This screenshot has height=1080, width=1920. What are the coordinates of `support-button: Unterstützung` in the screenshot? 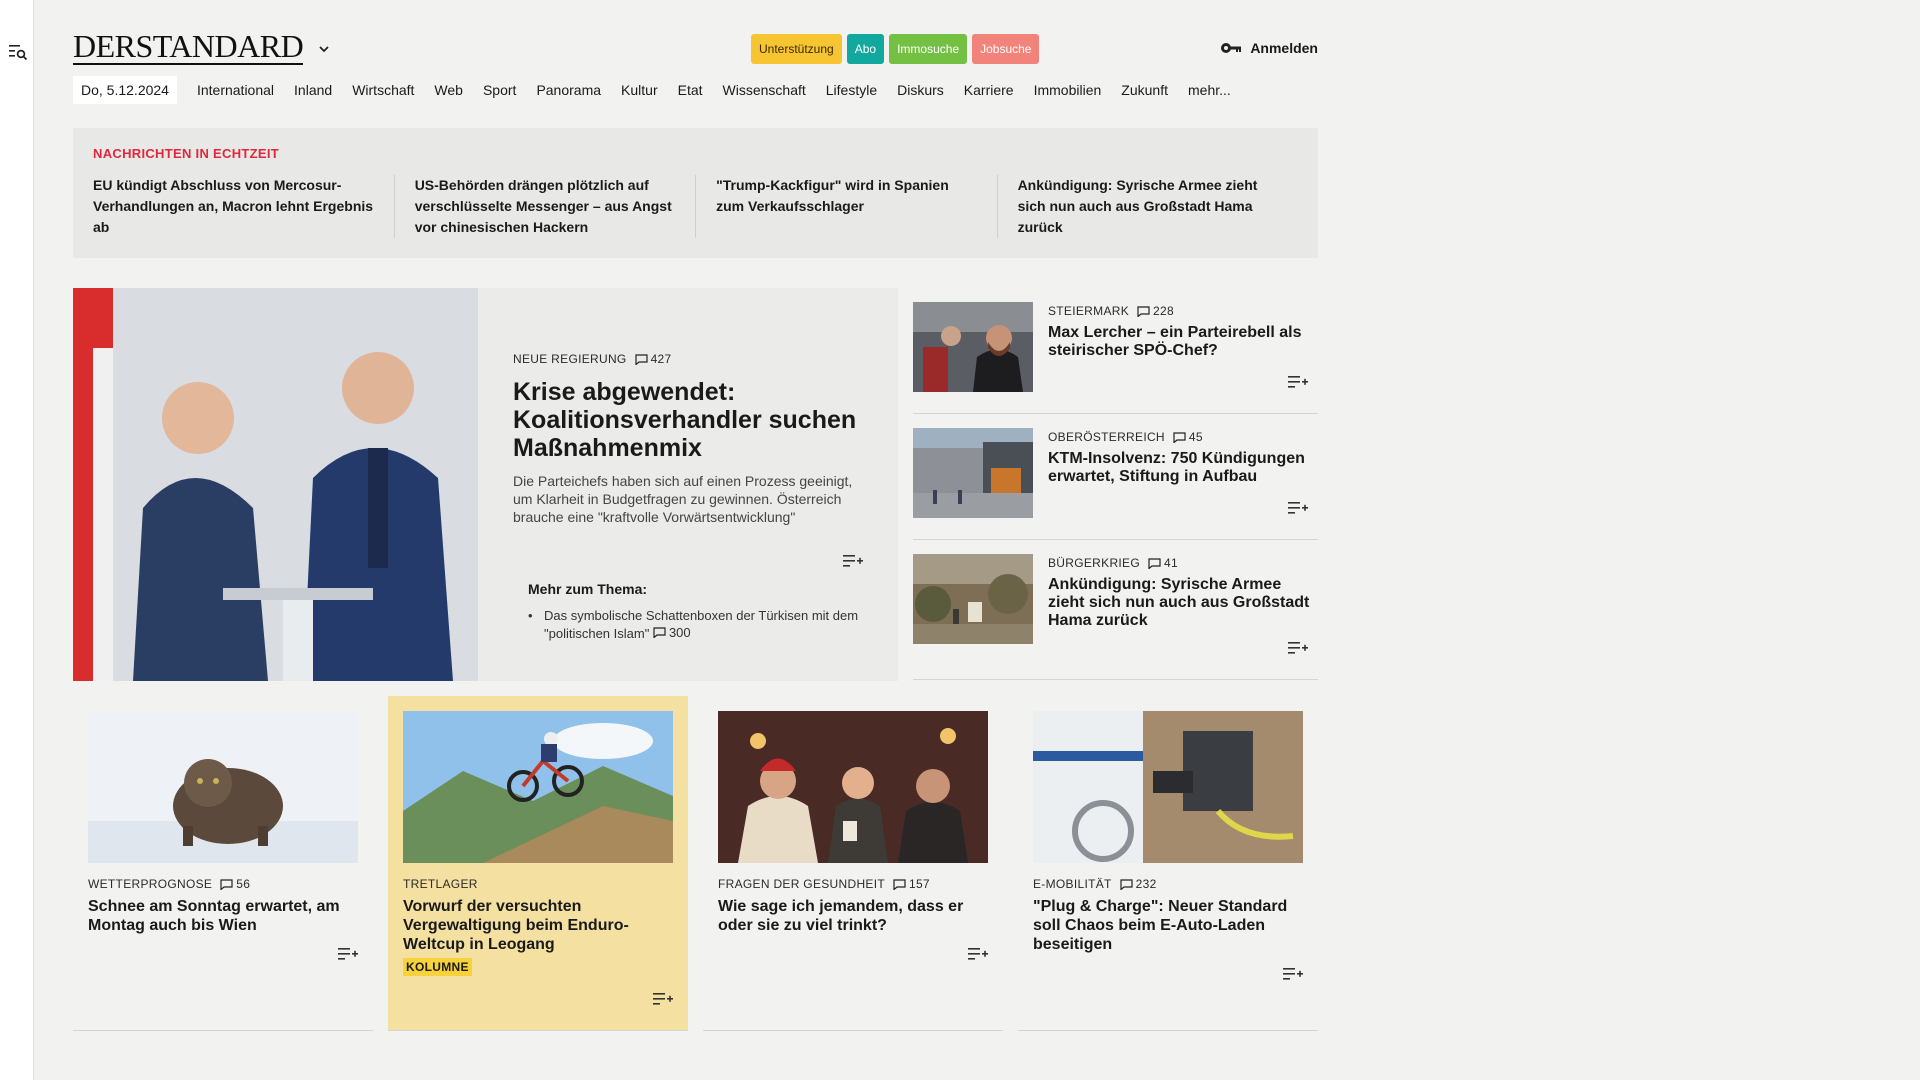 It's located at (796, 49).